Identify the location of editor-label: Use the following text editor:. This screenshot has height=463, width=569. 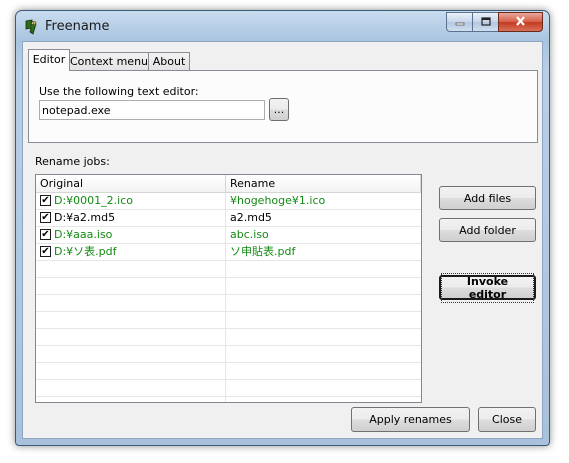
(119, 91).